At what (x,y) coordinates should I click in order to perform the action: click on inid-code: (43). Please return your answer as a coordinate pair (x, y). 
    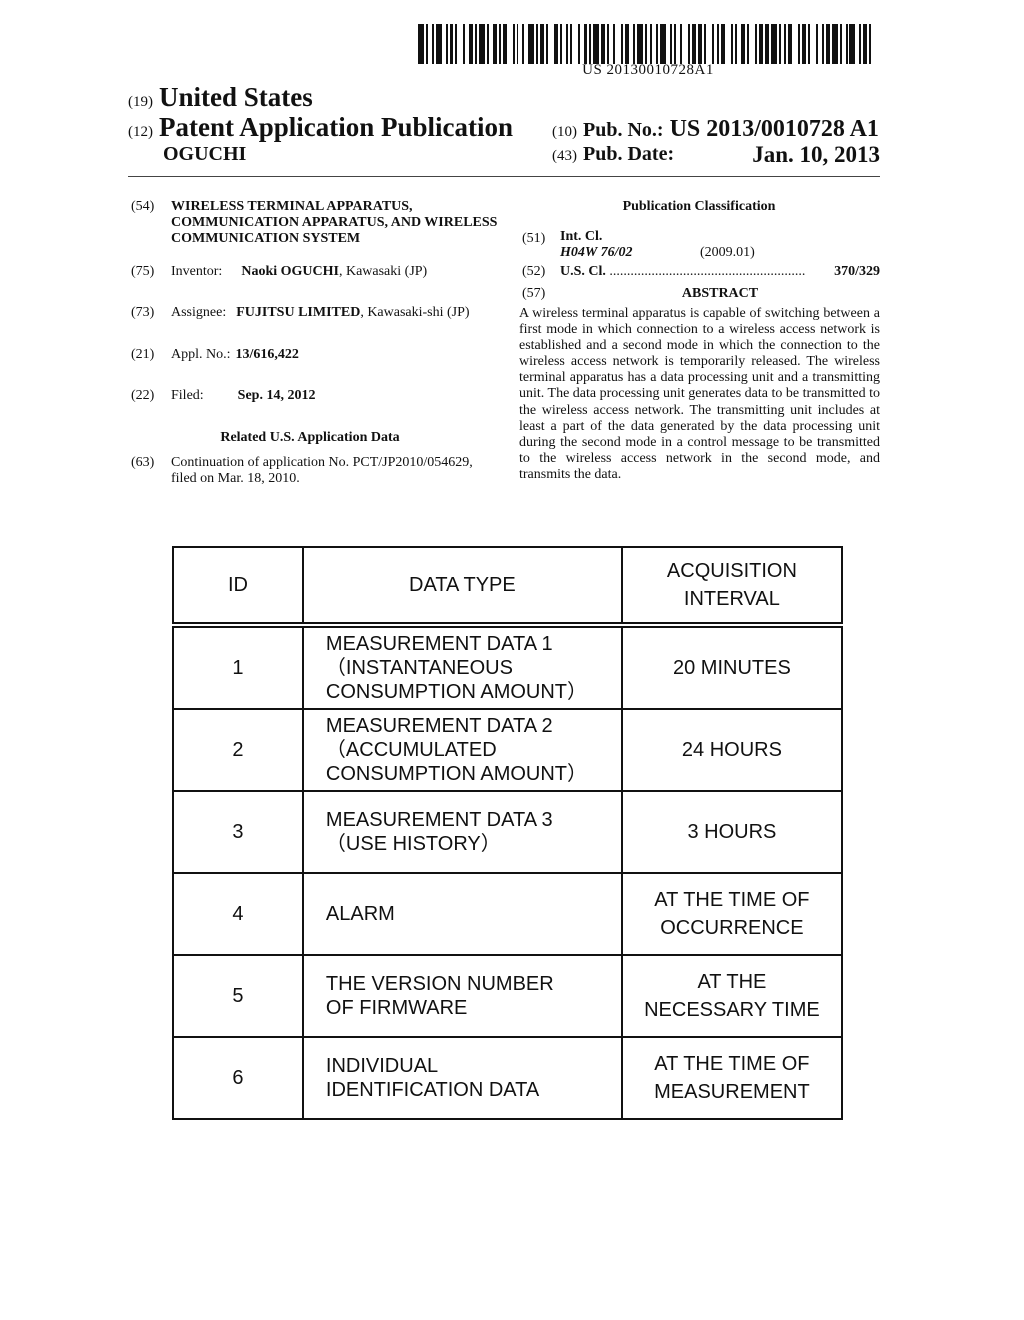
    Looking at the image, I should click on (564, 156).